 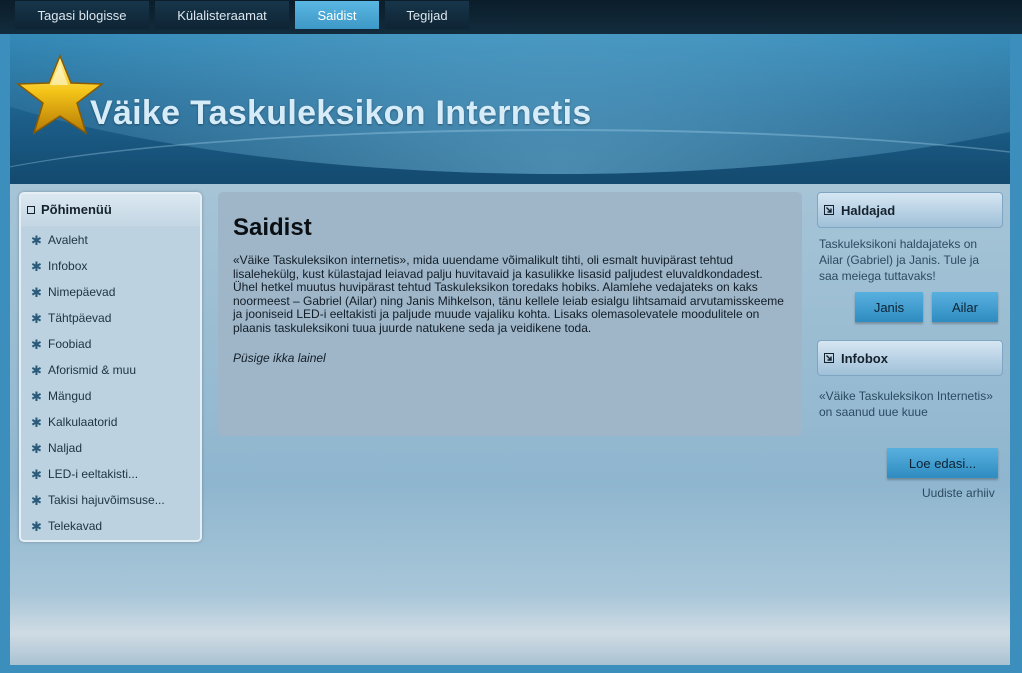 What do you see at coordinates (68, 240) in the screenshot?
I see `menu-item-label: Avaleht` at bounding box center [68, 240].